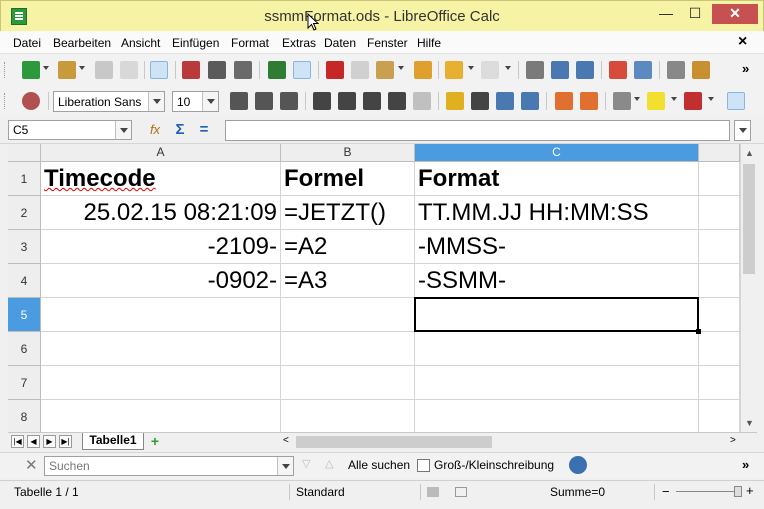 The image size is (764, 509). Describe the element at coordinates (676, 70) in the screenshot. I see `stop-icon` at that location.